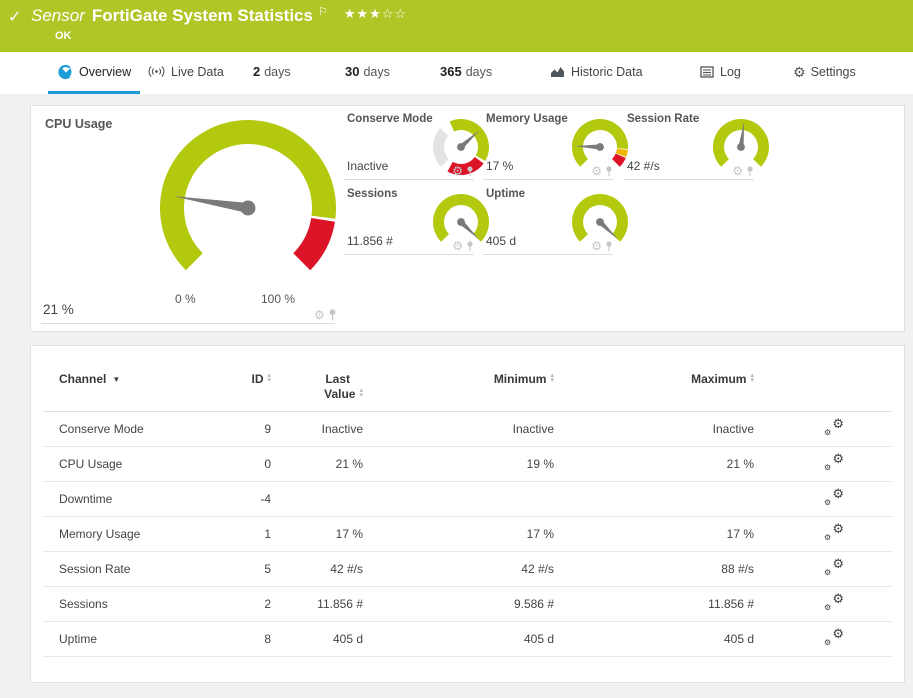 This screenshot has height=698, width=913. I want to click on gauge-value: 17 %, so click(500, 166).